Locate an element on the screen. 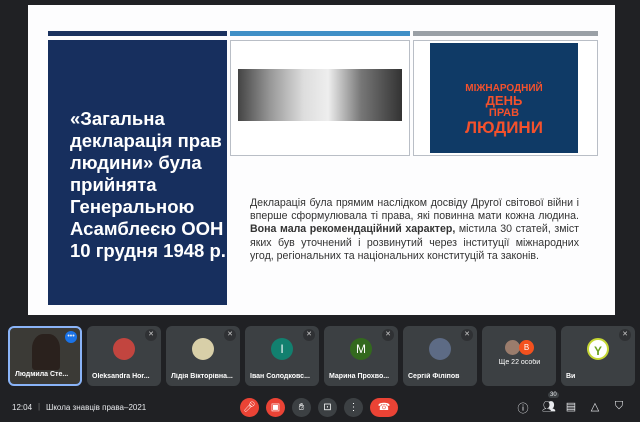  people-icon: 👥︎ is located at coordinates (549, 406).